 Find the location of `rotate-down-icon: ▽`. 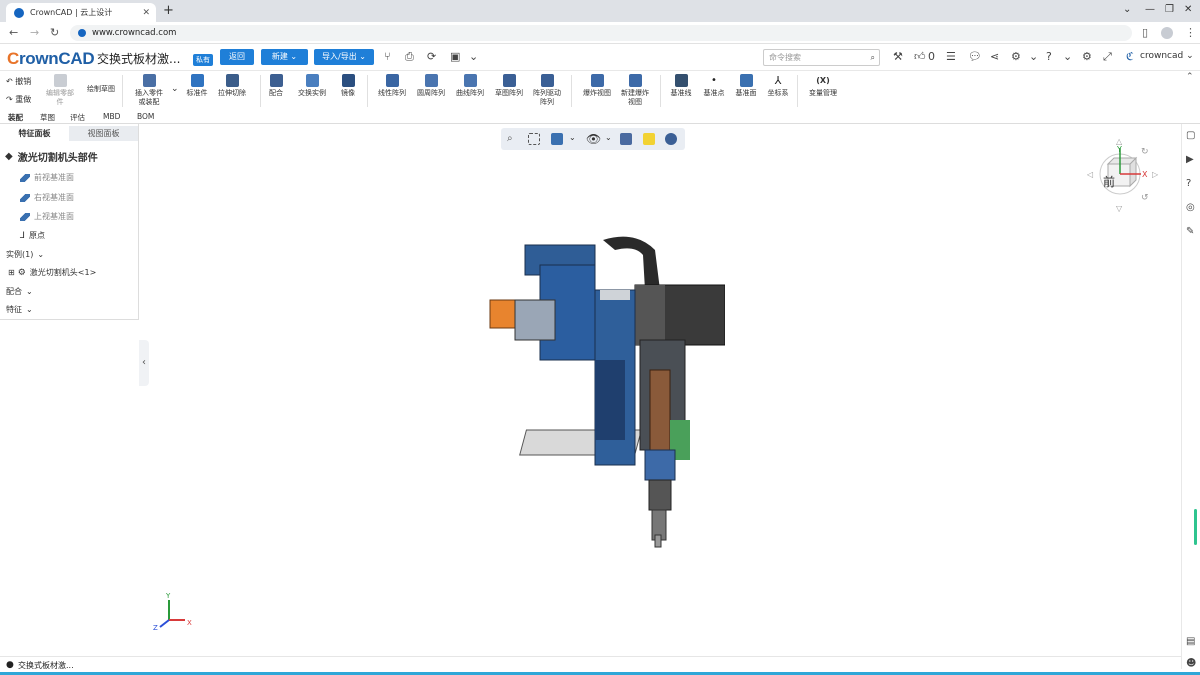

rotate-down-icon: ▽ is located at coordinates (1119, 208).